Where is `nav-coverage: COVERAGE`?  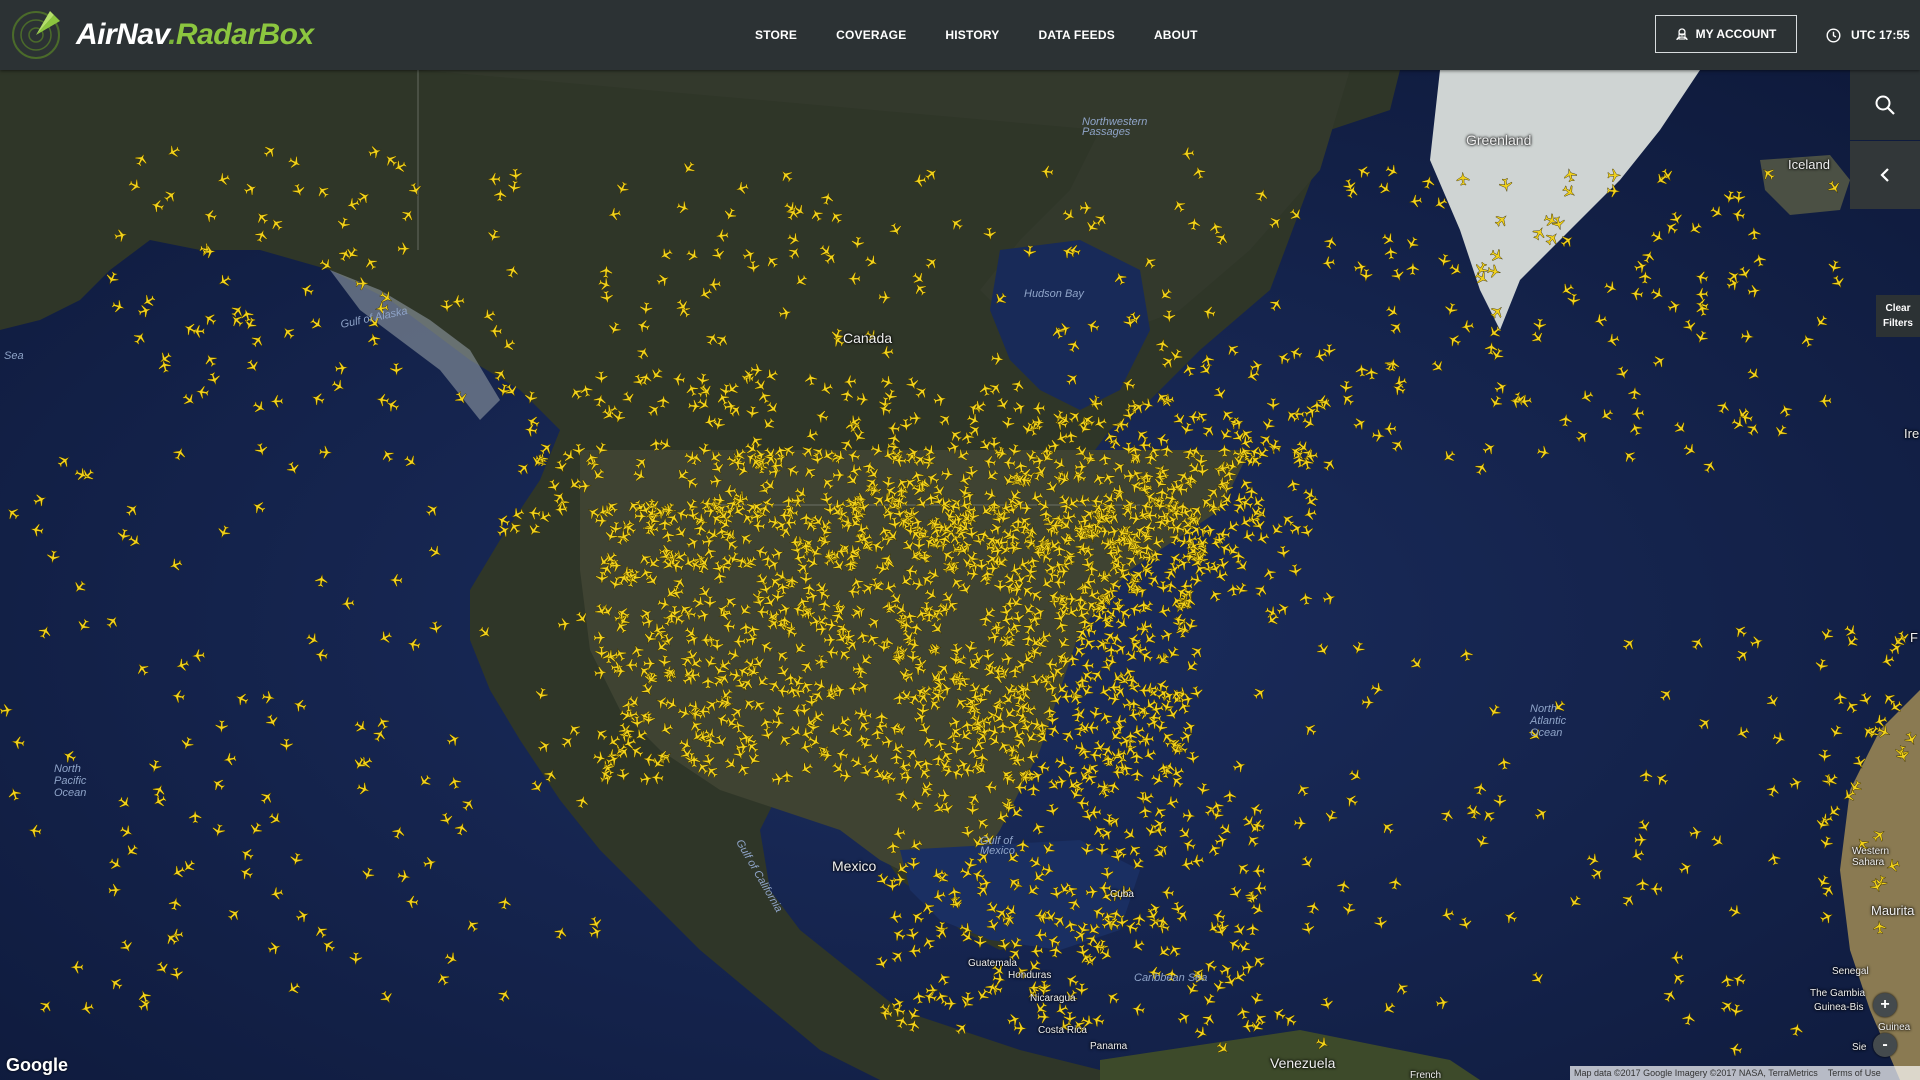 nav-coverage: COVERAGE is located at coordinates (871, 35).